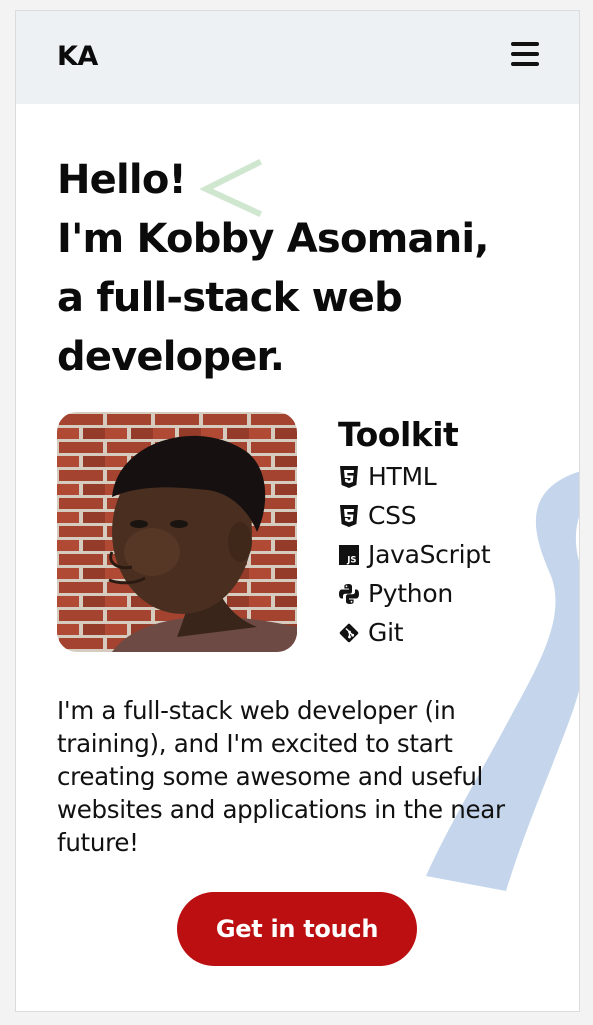 This screenshot has height=1025, width=593. I want to click on navbar: KA, so click(297, 57).